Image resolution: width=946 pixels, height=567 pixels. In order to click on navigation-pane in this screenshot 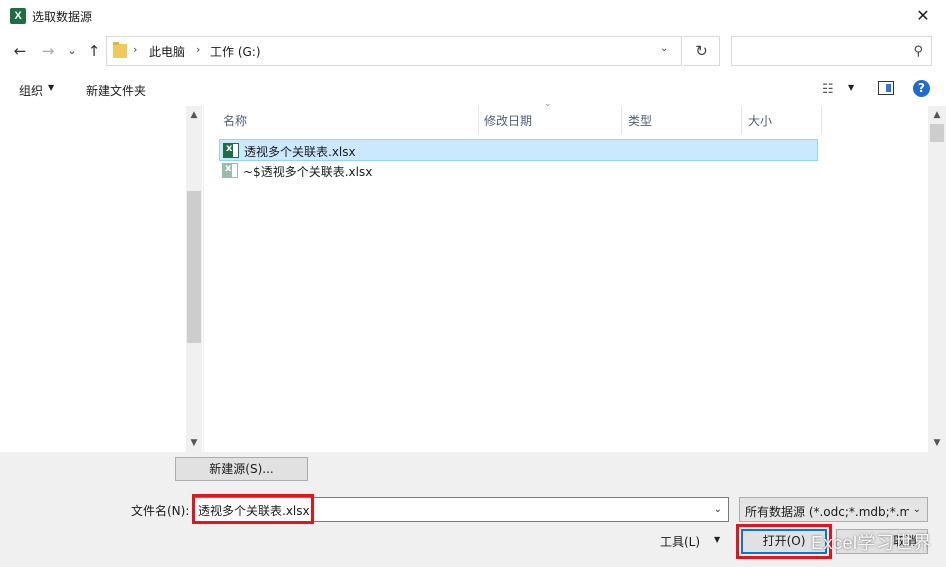, I will do `click(101, 279)`.